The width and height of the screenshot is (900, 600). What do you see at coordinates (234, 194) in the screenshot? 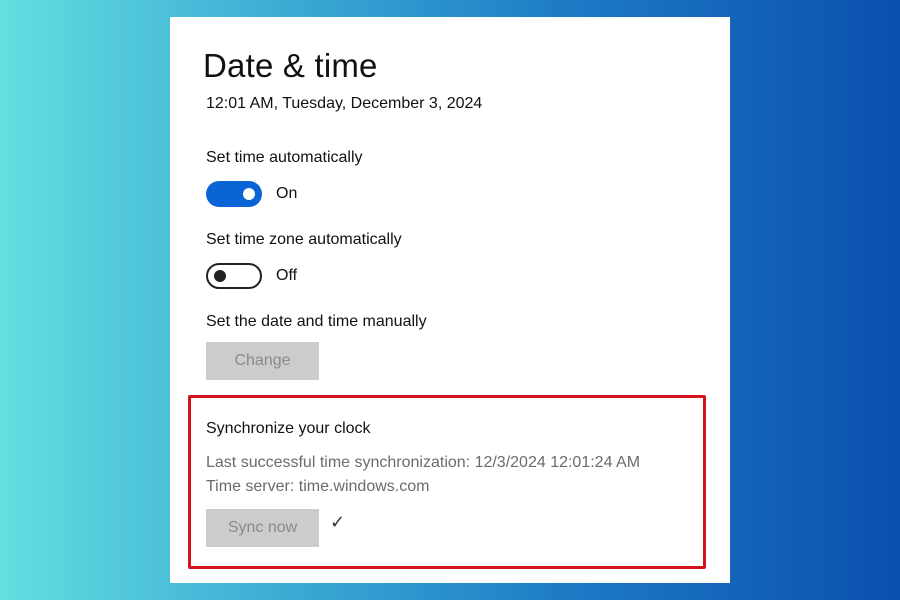
I see `set-time-automatically-toggle` at bounding box center [234, 194].